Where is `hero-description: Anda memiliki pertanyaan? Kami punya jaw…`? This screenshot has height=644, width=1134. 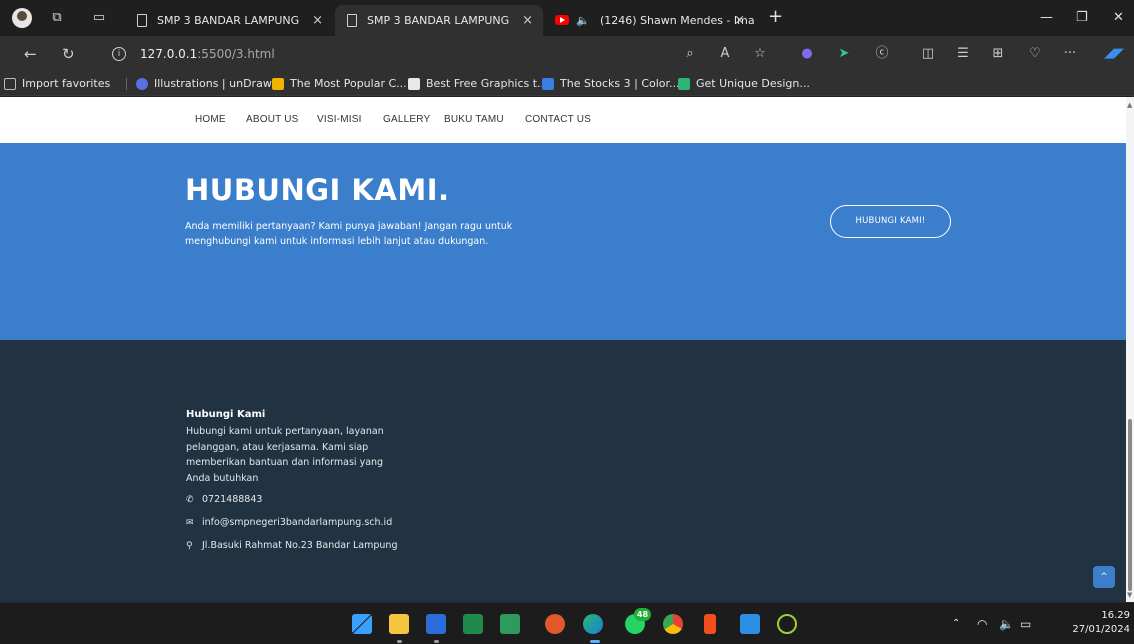 hero-description: Anda memiliki pertanyaan? Kami punya jaw… is located at coordinates (349, 234).